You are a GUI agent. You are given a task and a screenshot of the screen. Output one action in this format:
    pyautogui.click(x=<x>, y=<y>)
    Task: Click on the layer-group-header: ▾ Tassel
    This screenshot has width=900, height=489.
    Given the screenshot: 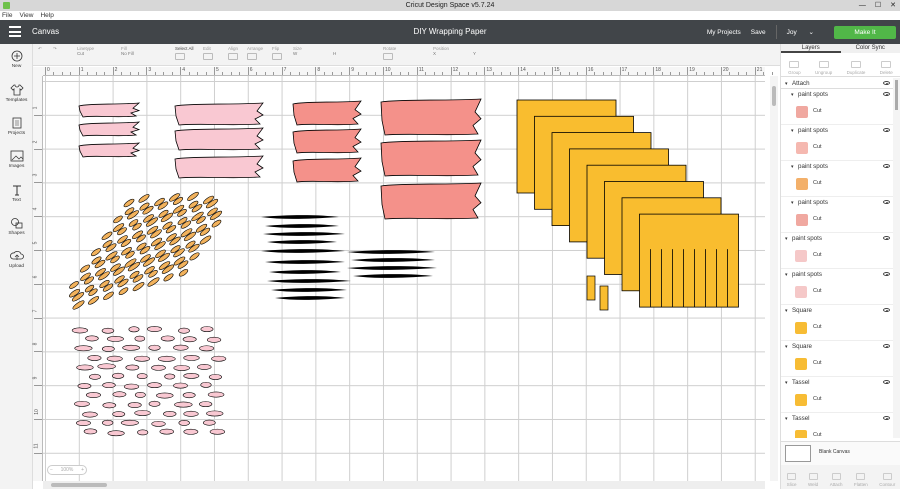 What is the action you would take?
    pyautogui.click(x=837, y=418)
    